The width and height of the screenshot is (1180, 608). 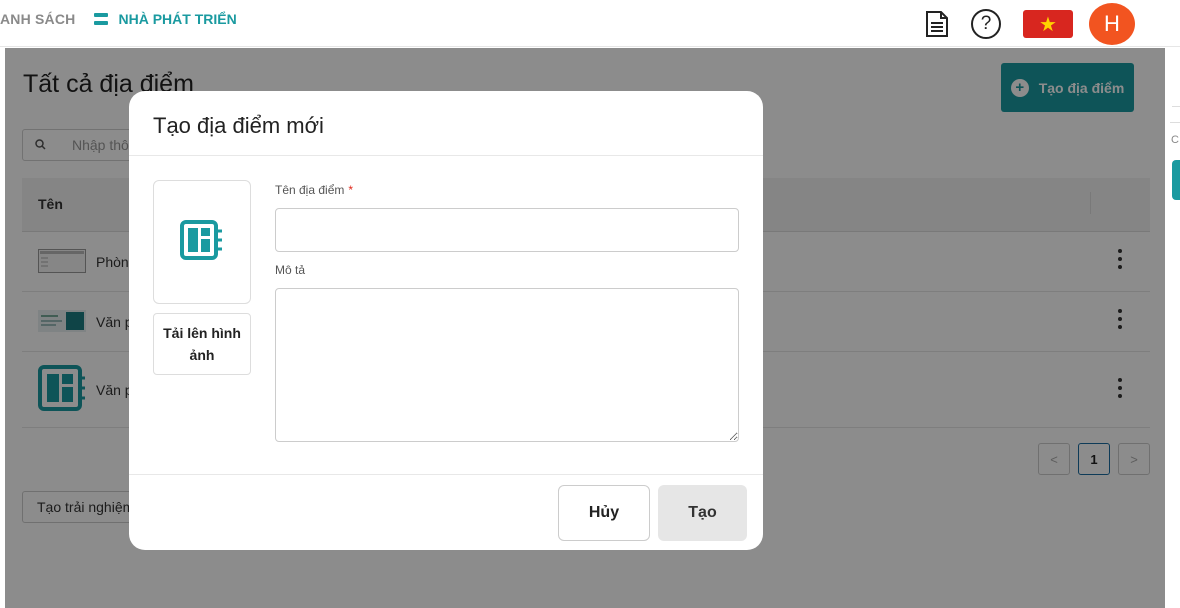 What do you see at coordinates (1176, 180) in the screenshot?
I see `right-edge-button` at bounding box center [1176, 180].